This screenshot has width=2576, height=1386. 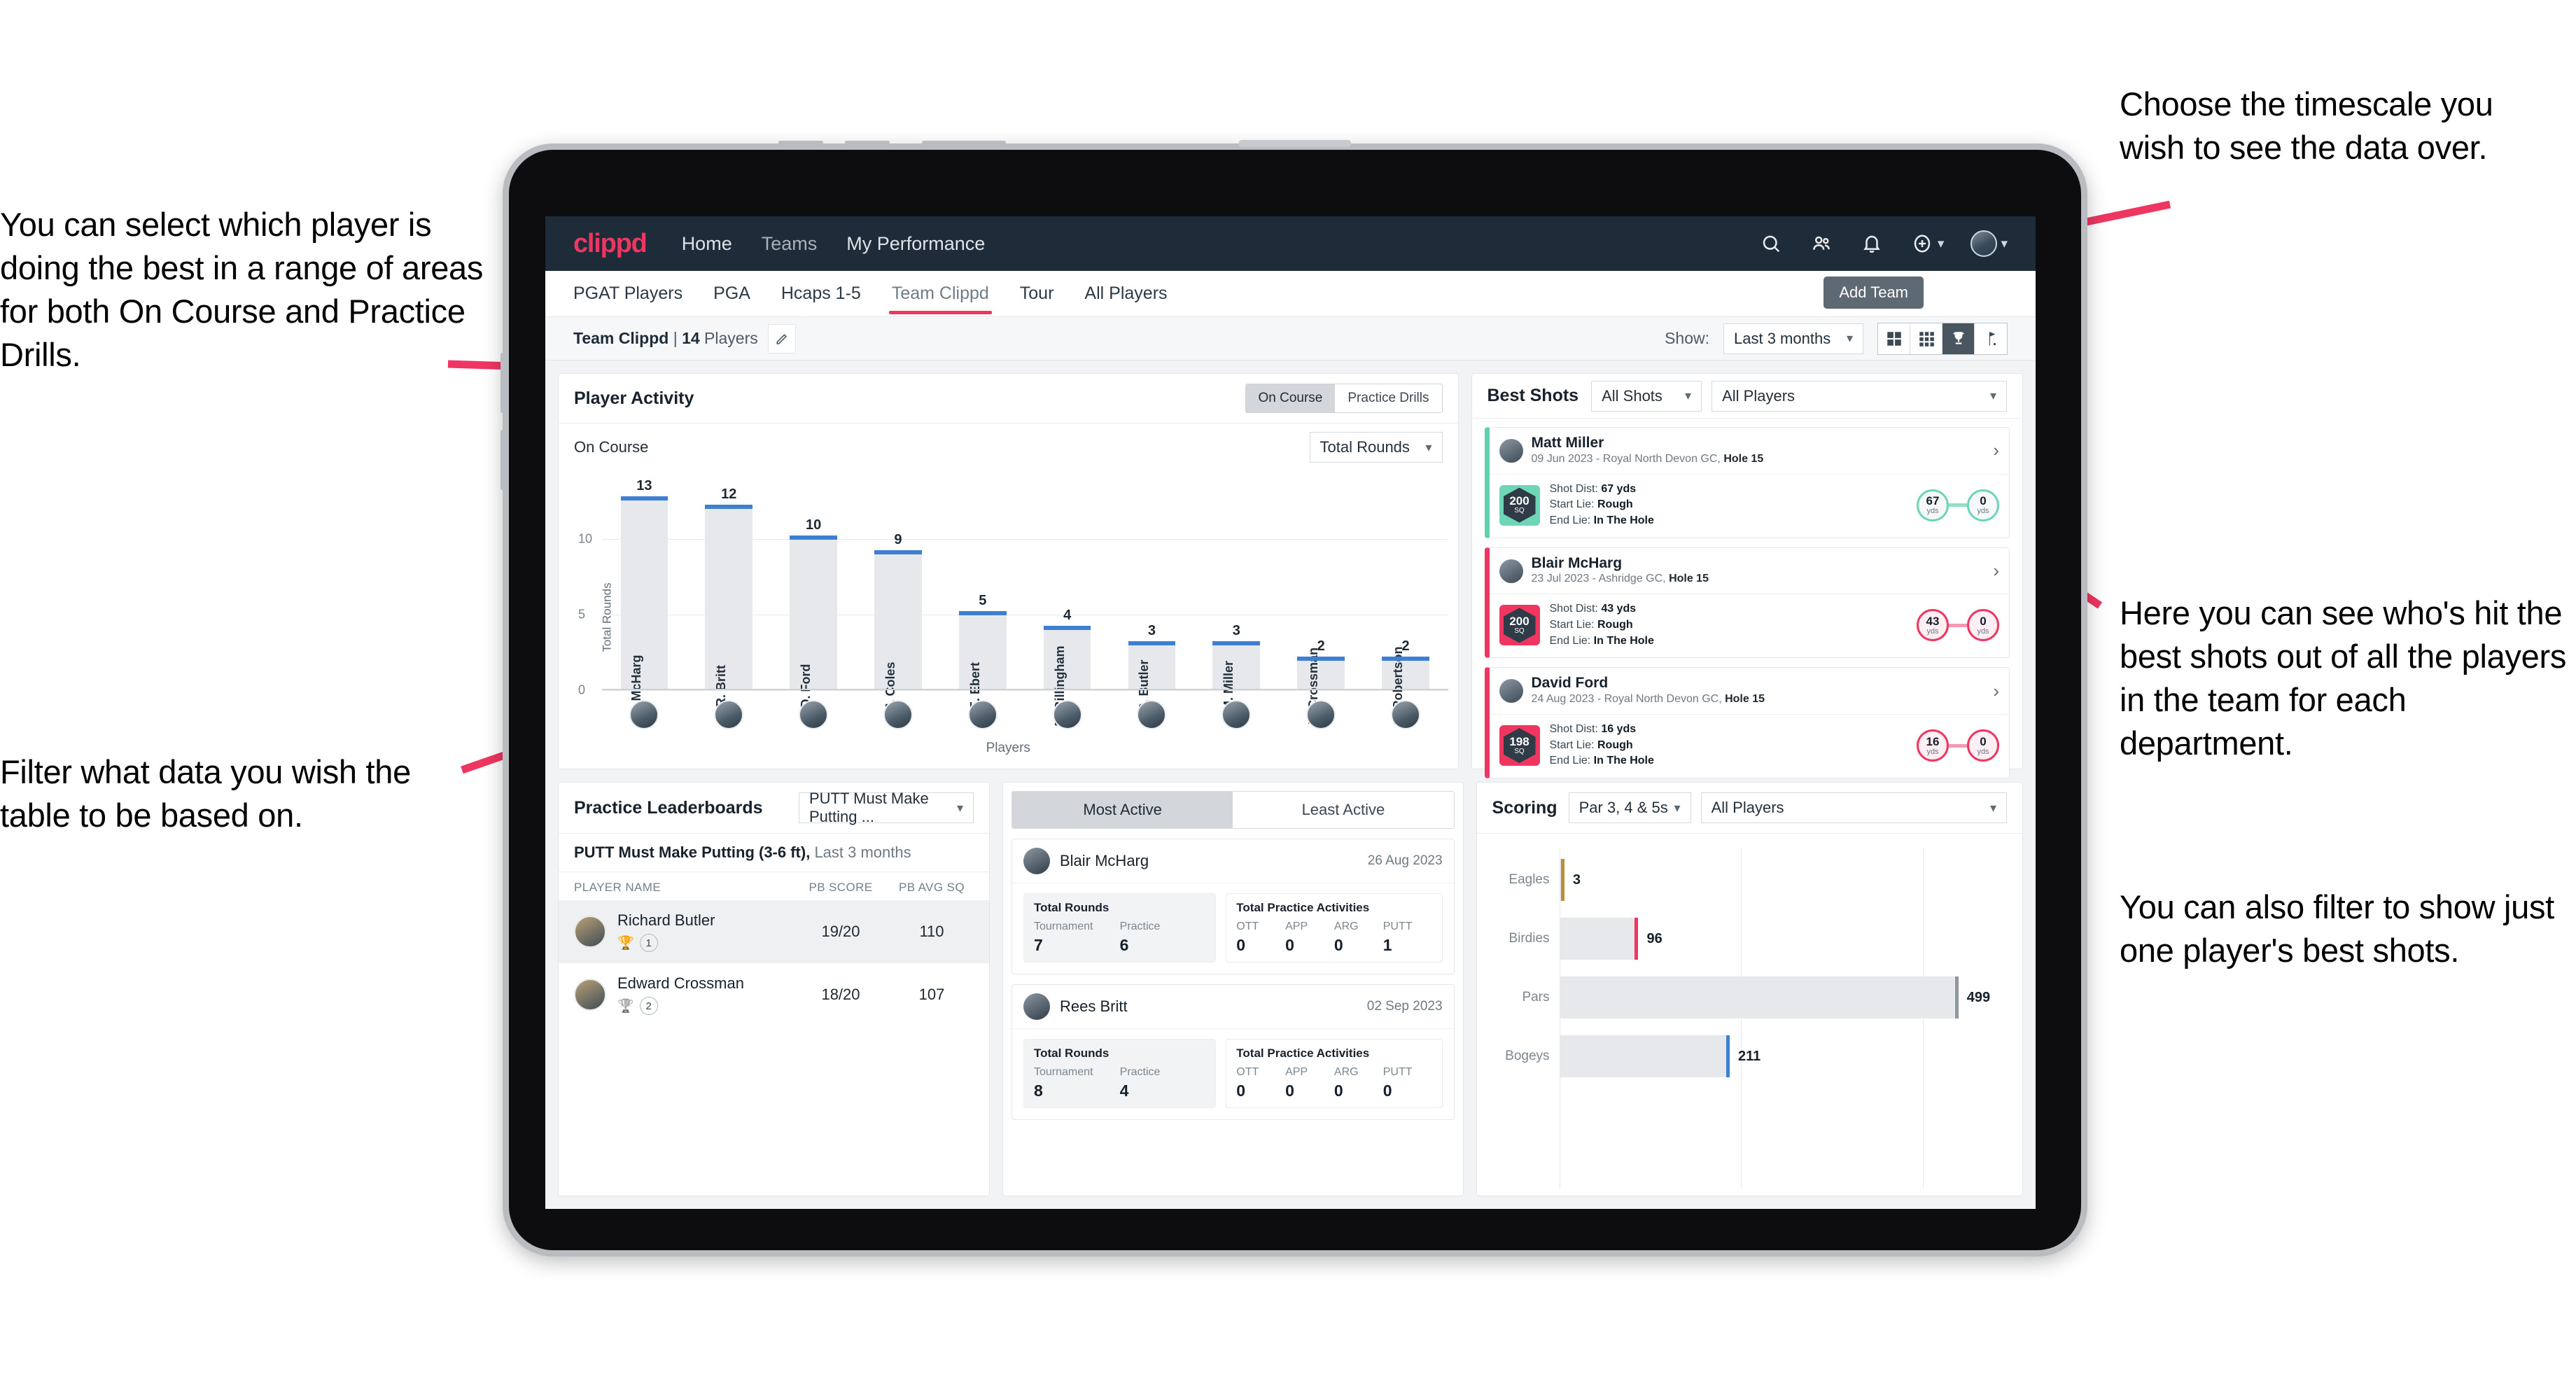 What do you see at coordinates (1821, 243) in the screenshot?
I see `people-icon` at bounding box center [1821, 243].